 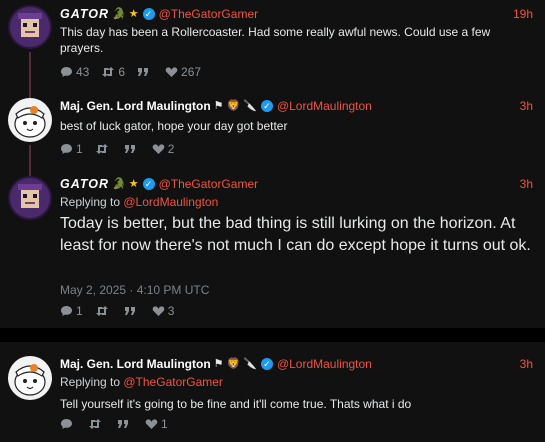 I want to click on post-actions: 1 3, so click(x=123, y=311).